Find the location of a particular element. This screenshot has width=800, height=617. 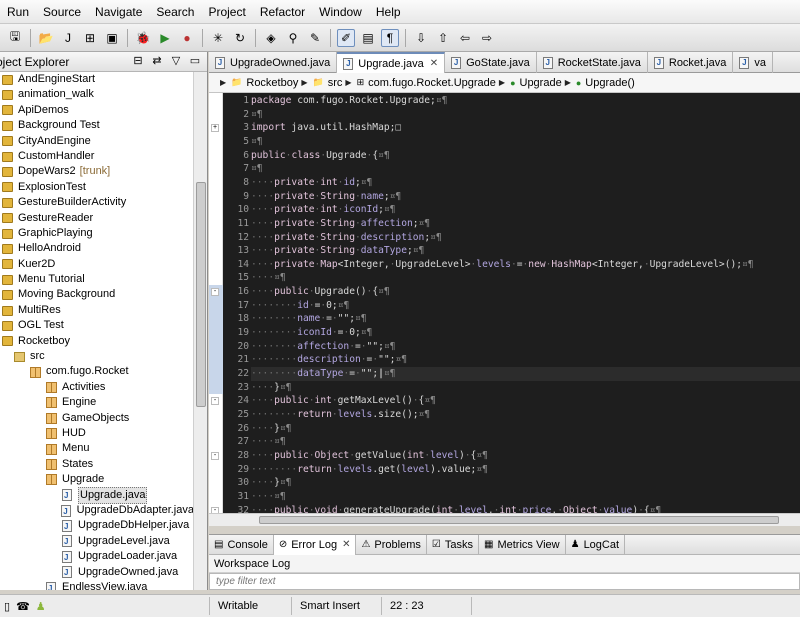

code-line: package com.fugo.Rocket.Upgrade;¤¶ is located at coordinates (349, 101).